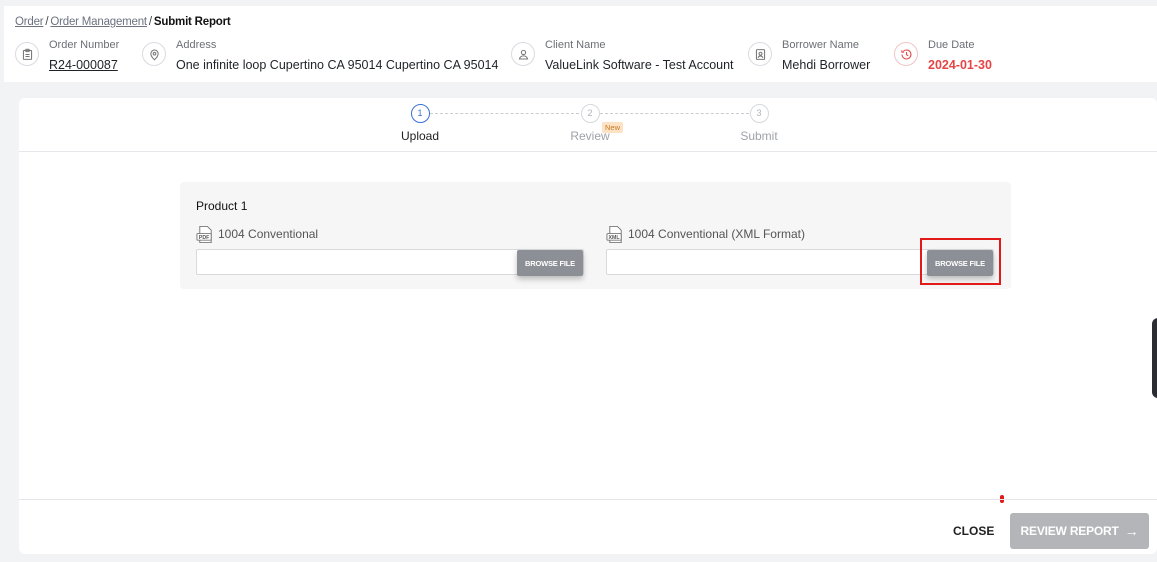 The height and width of the screenshot is (562, 1157). What do you see at coordinates (390, 262) in the screenshot?
I see `pdf-file-input: BROWSE FILE` at bounding box center [390, 262].